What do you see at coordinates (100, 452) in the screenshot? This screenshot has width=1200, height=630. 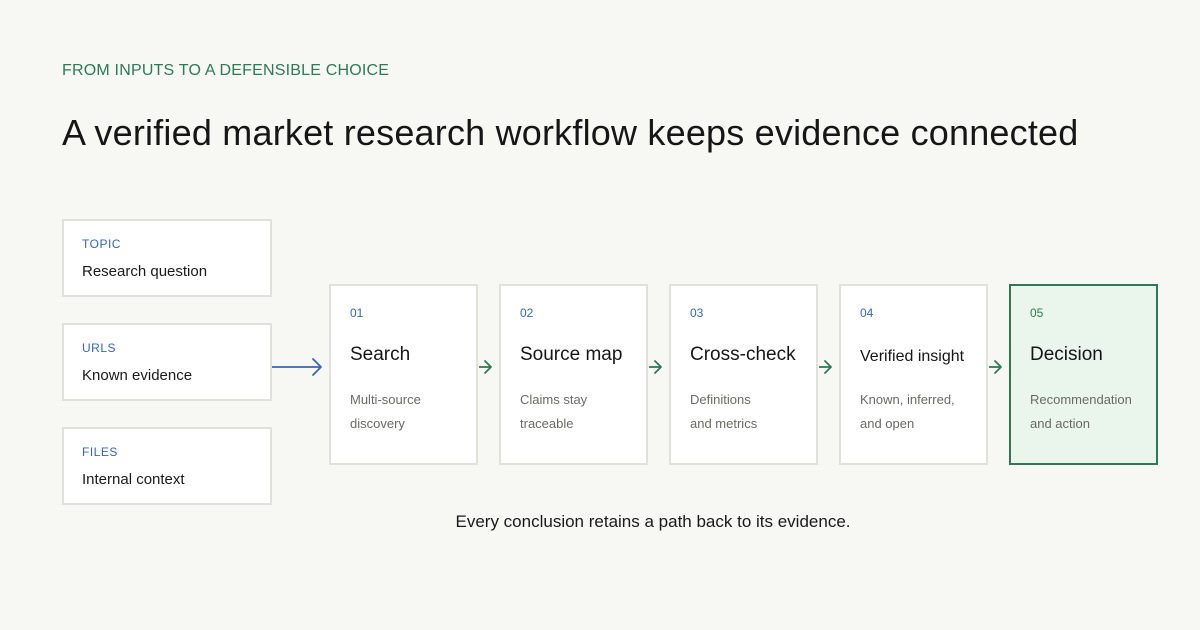 I see `input-kicker: FILES` at bounding box center [100, 452].